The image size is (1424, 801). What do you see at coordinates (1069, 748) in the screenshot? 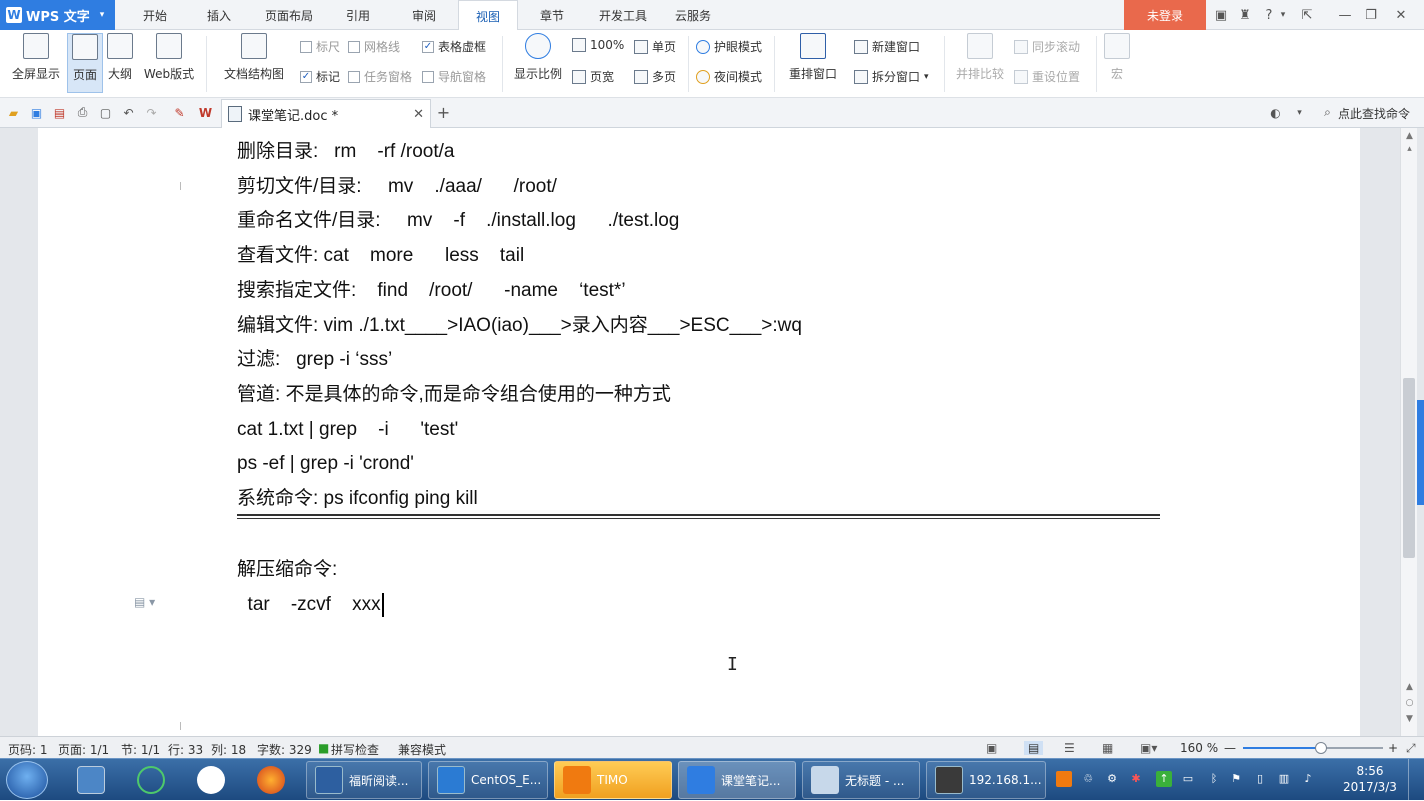
I see `outline-view-icon: ☰` at bounding box center [1069, 748].